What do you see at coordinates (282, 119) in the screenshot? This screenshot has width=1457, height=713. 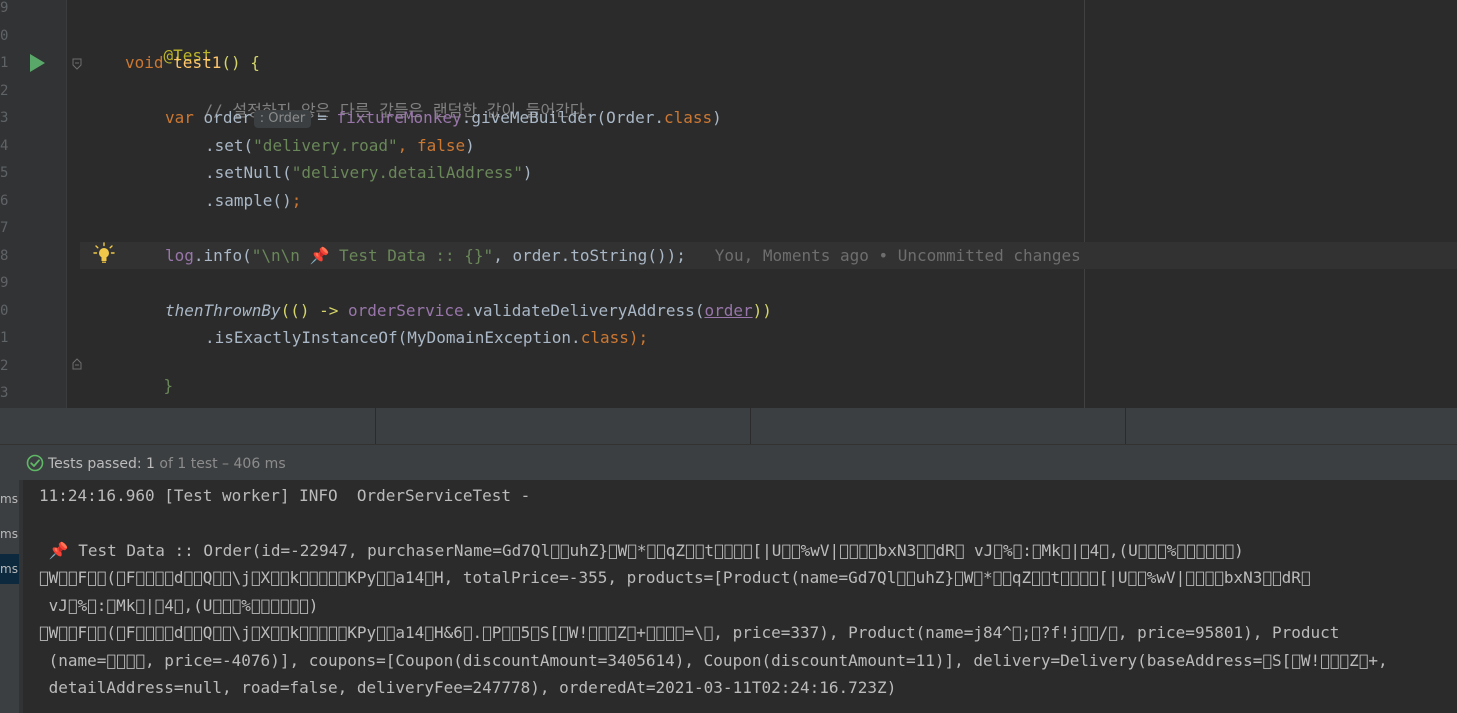 I see `type-inlay-hint: : Order` at bounding box center [282, 119].